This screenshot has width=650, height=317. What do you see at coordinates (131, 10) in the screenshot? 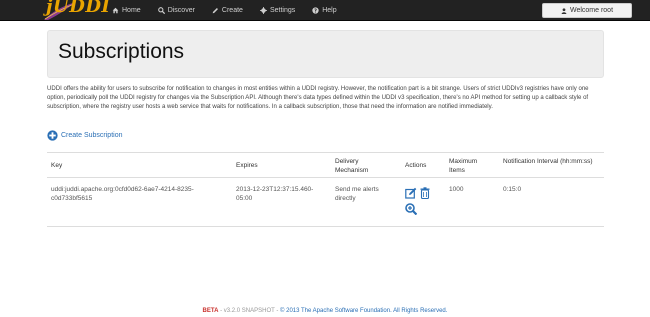
I see `nav-home-label: Home` at bounding box center [131, 10].